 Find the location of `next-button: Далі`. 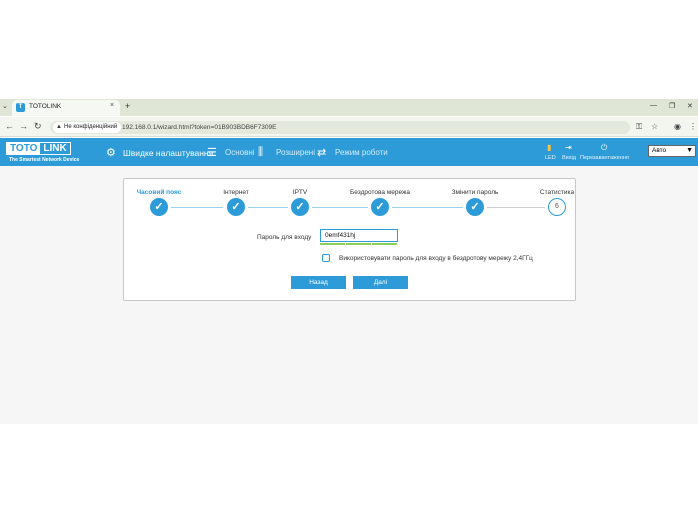

next-button: Далі is located at coordinates (380, 282).